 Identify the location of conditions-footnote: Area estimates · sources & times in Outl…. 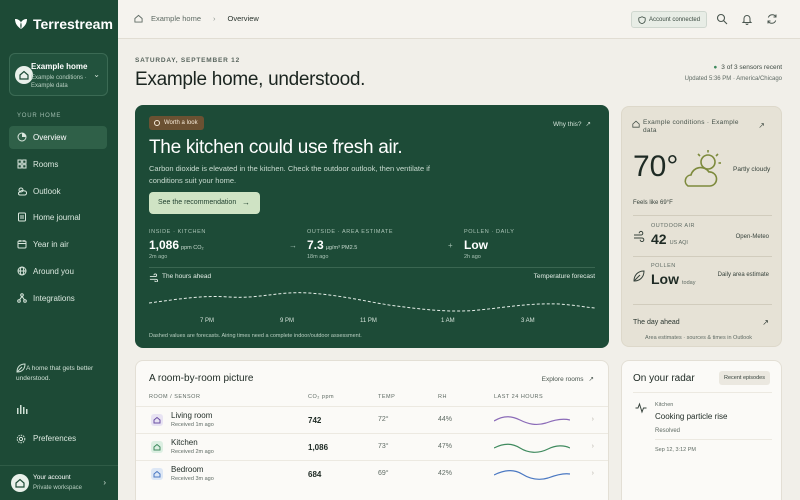
(698, 338).